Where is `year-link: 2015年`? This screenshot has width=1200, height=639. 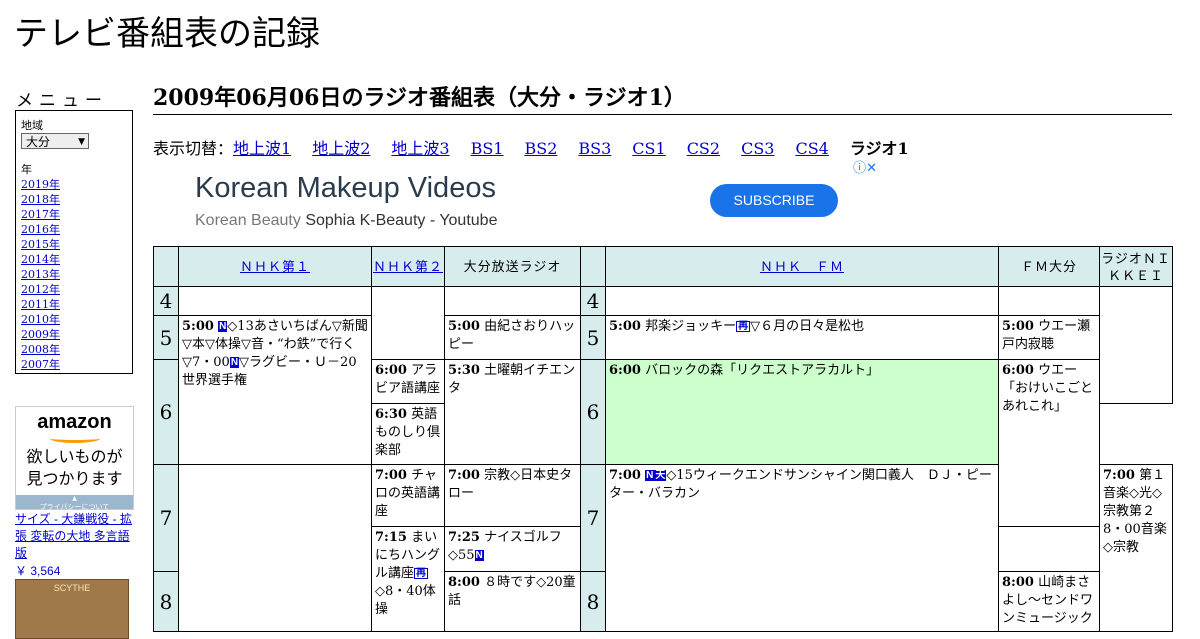
year-link: 2015年 is located at coordinates (74, 244).